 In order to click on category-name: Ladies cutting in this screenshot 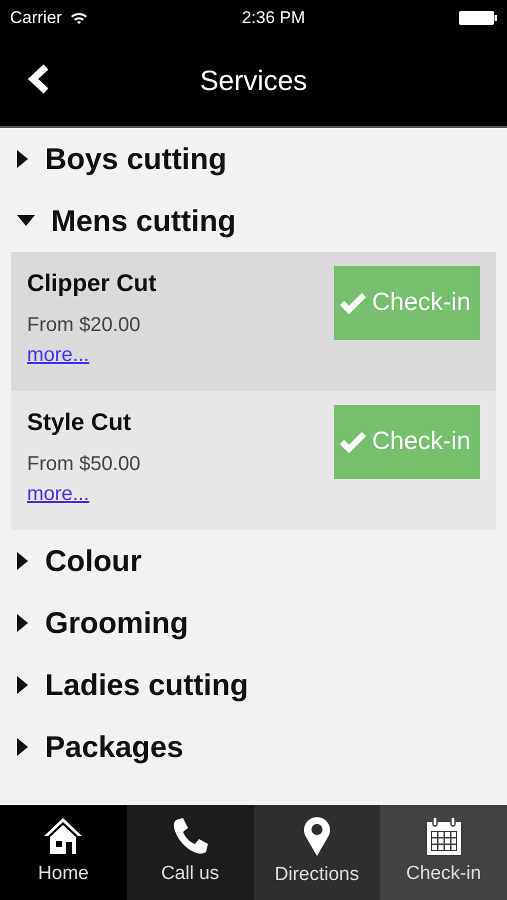, I will do `click(146, 686)`.